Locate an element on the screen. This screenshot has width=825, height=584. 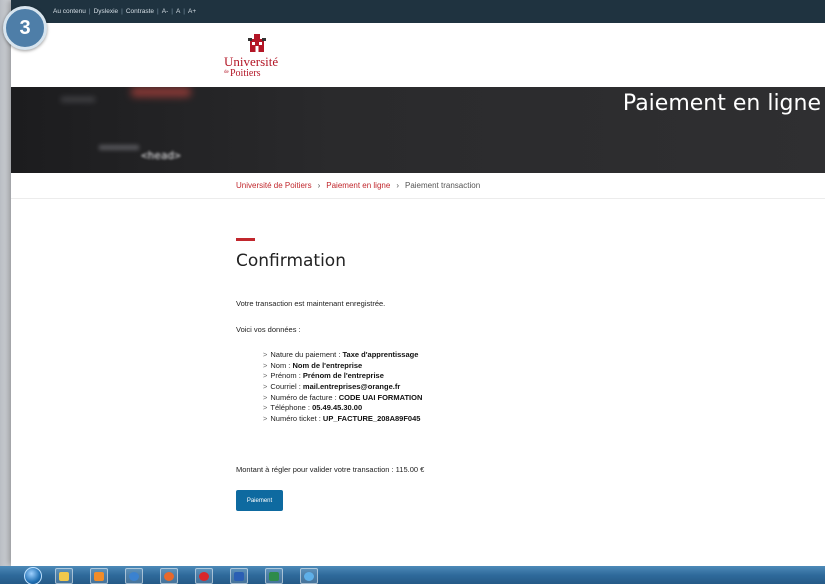
firefox-icon is located at coordinates (169, 576).